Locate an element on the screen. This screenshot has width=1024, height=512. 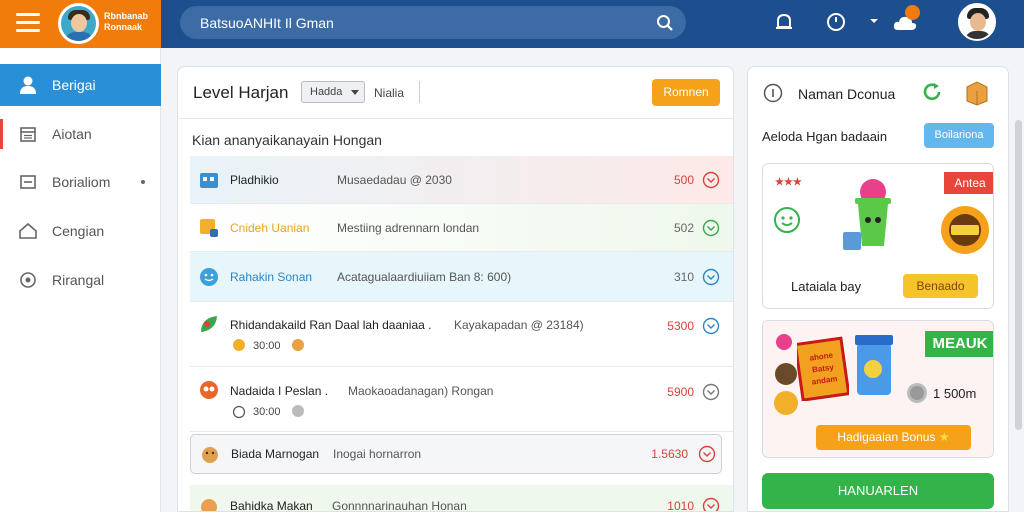
user-avatar is located at coordinates (977, 22).